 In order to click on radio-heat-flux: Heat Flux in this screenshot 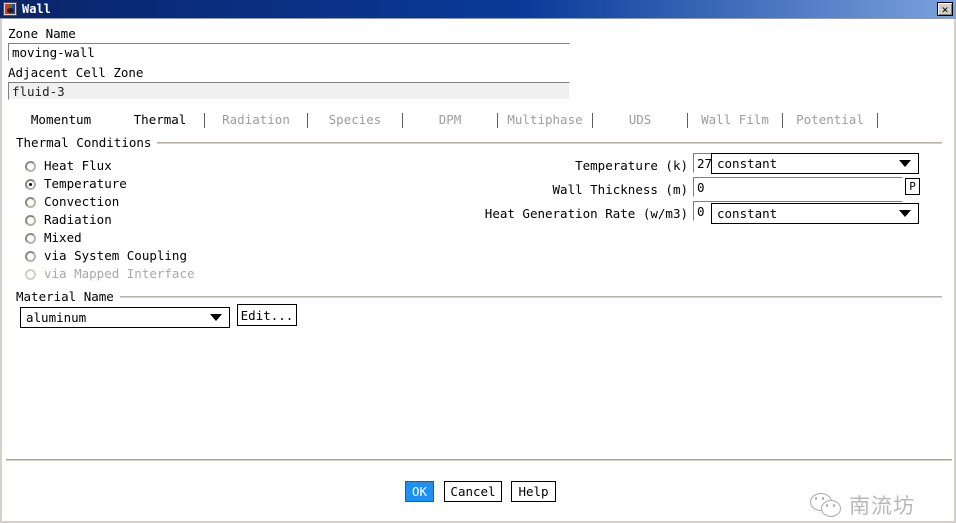, I will do `click(68, 166)`.